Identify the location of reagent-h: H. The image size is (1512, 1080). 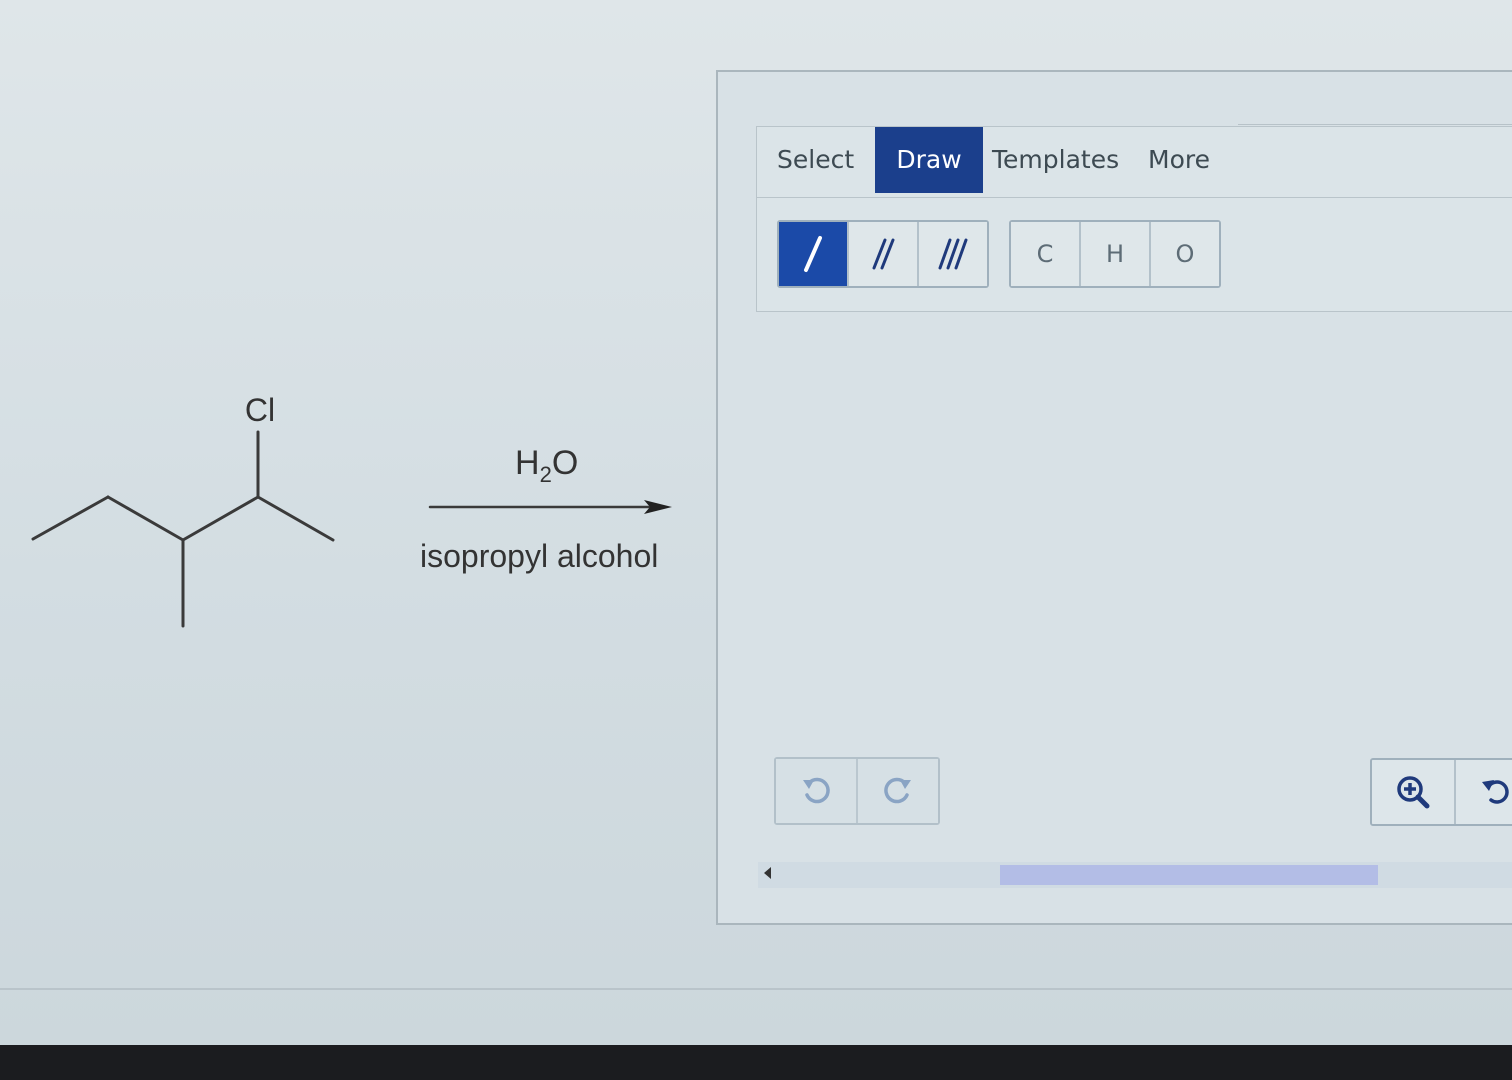
(527, 463).